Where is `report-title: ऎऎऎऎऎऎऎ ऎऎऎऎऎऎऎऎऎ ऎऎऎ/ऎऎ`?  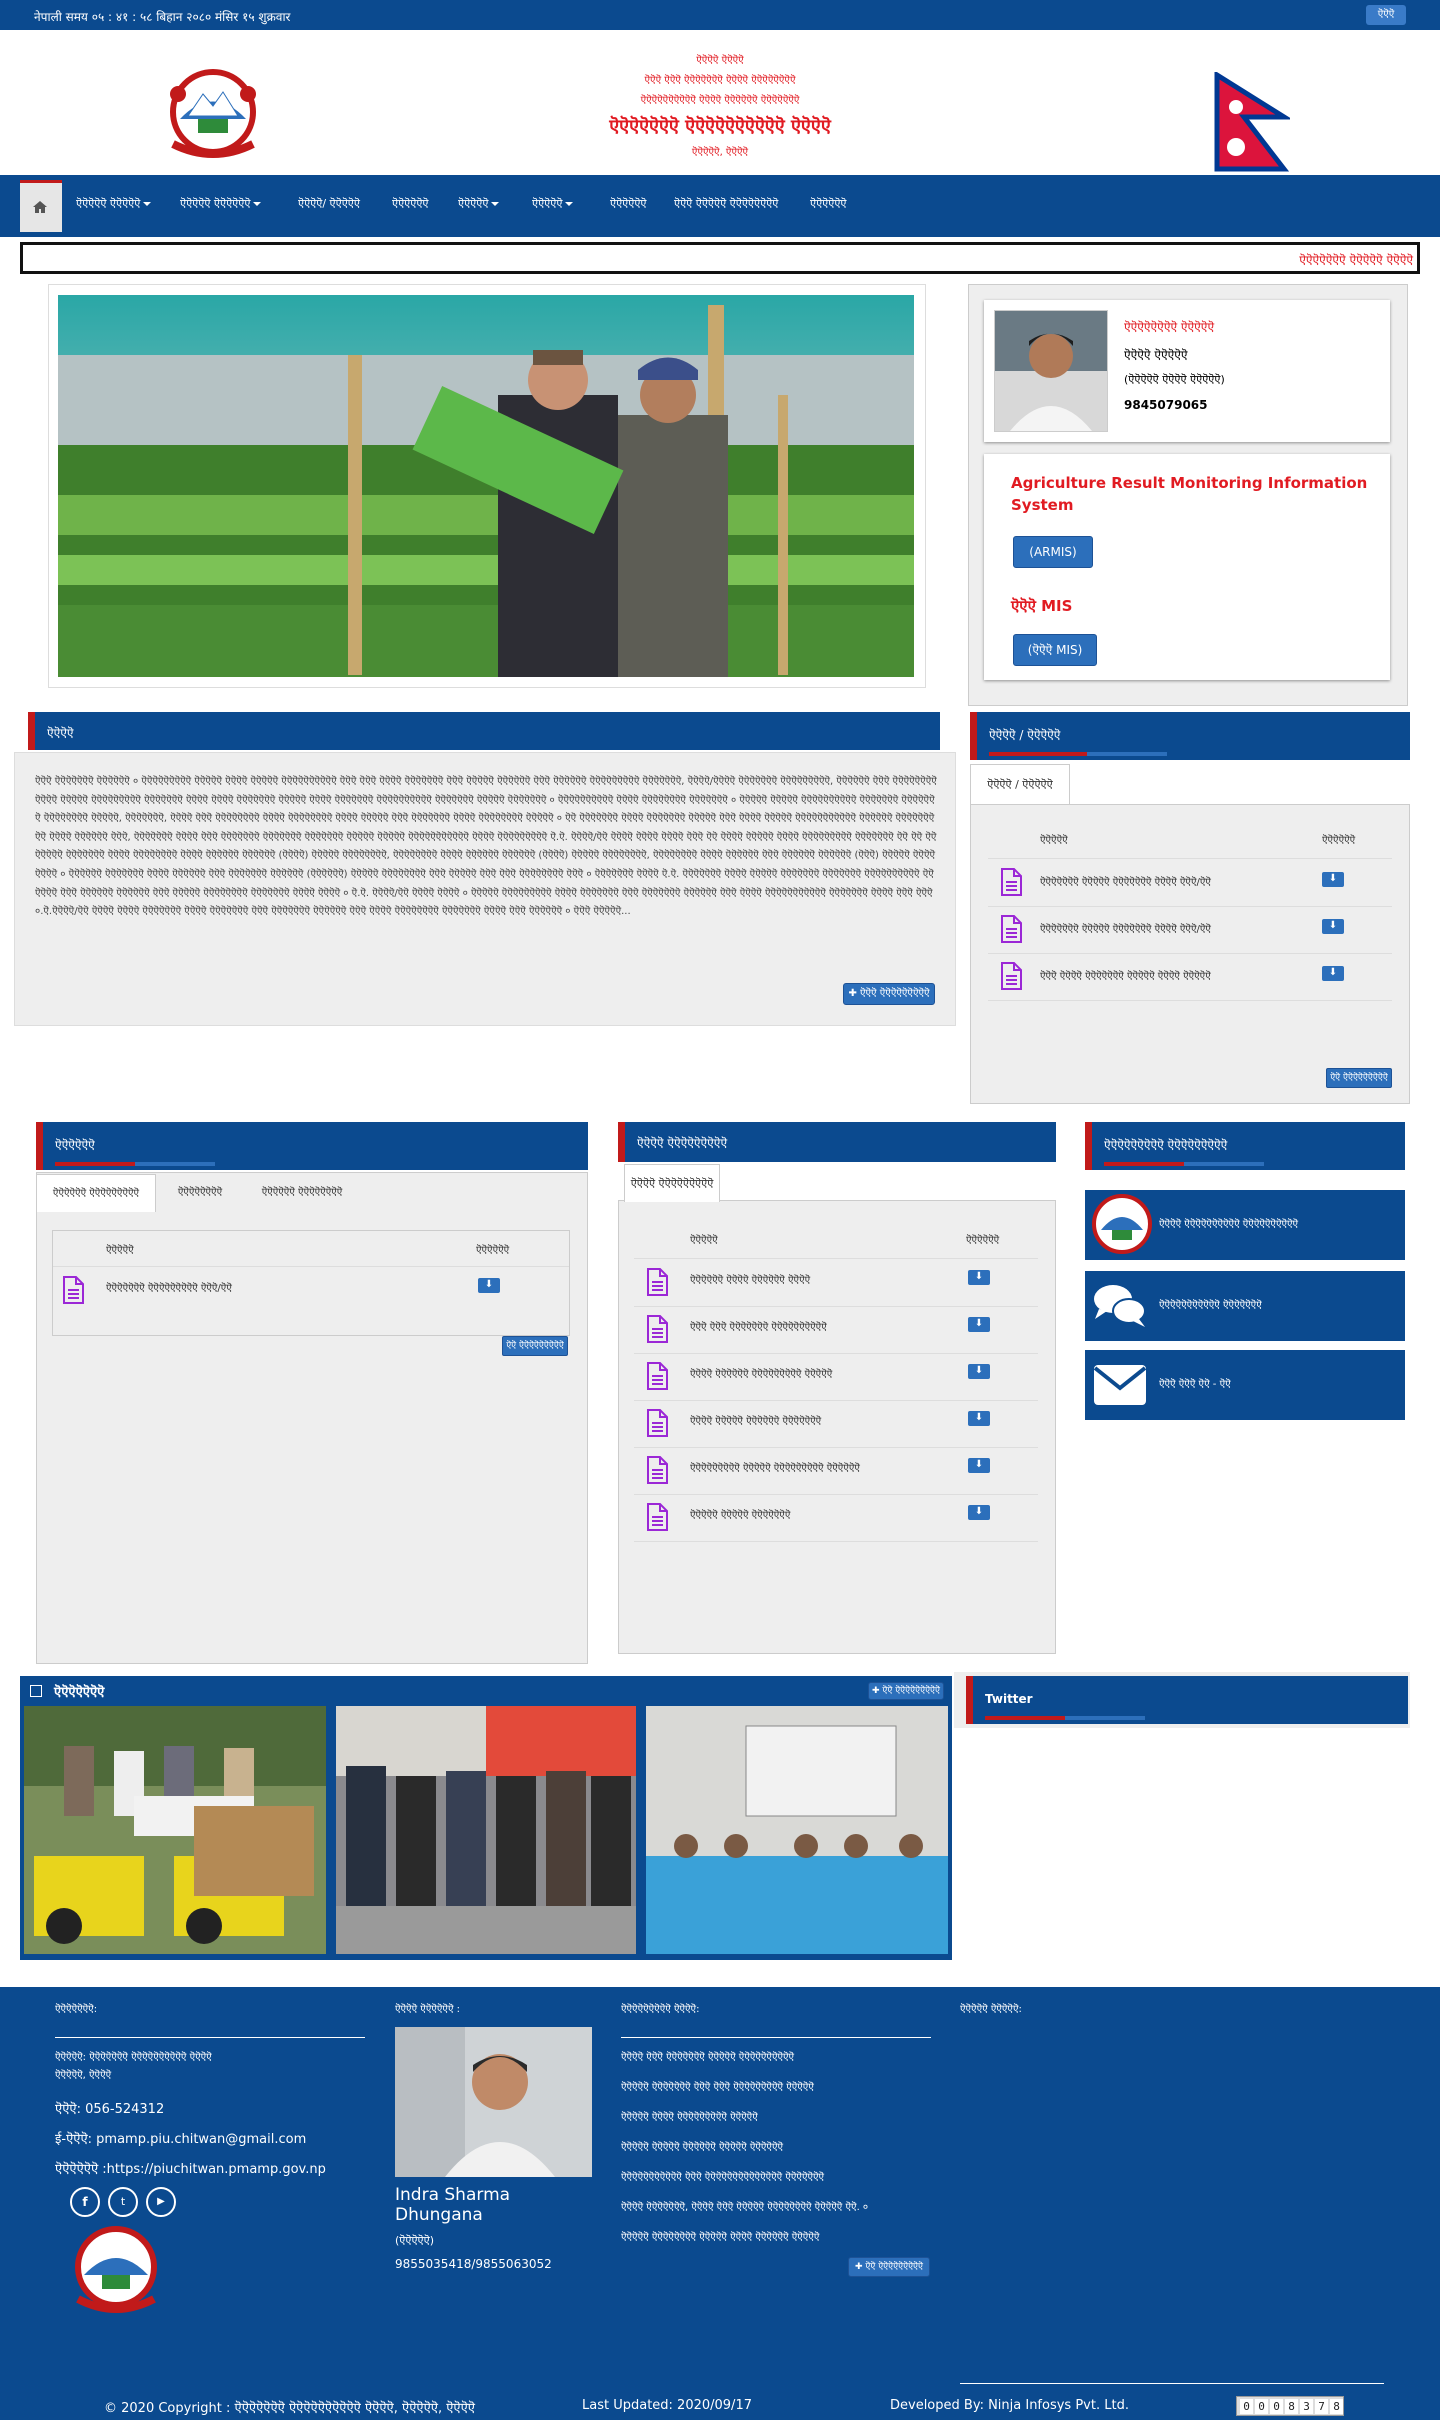 report-title: ऎऎऎऎऎऎऎ ऎऎऎऎऎऎऎऎऎ ऎऎऎ/ऎऎ is located at coordinates (169, 1287).